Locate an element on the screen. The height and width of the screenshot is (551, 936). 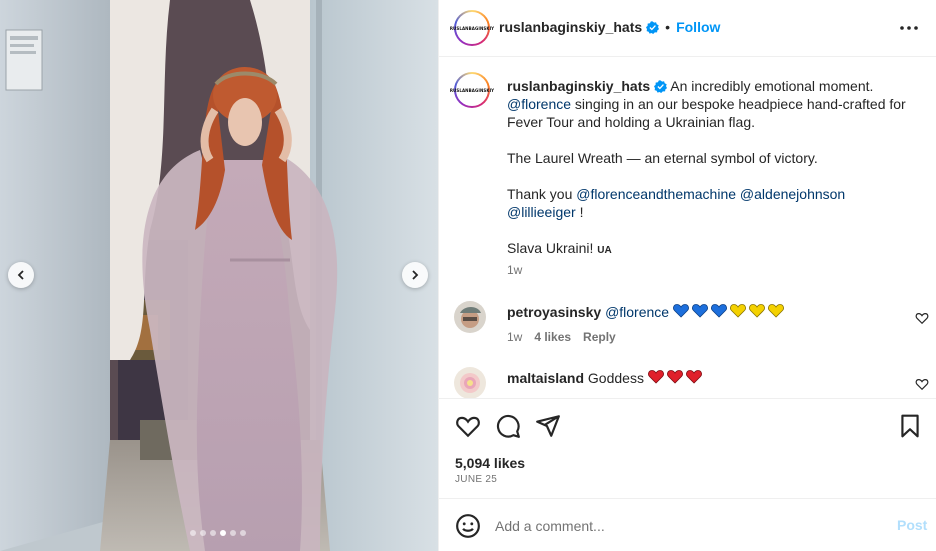
follow-button: Follow is located at coordinates (698, 27).